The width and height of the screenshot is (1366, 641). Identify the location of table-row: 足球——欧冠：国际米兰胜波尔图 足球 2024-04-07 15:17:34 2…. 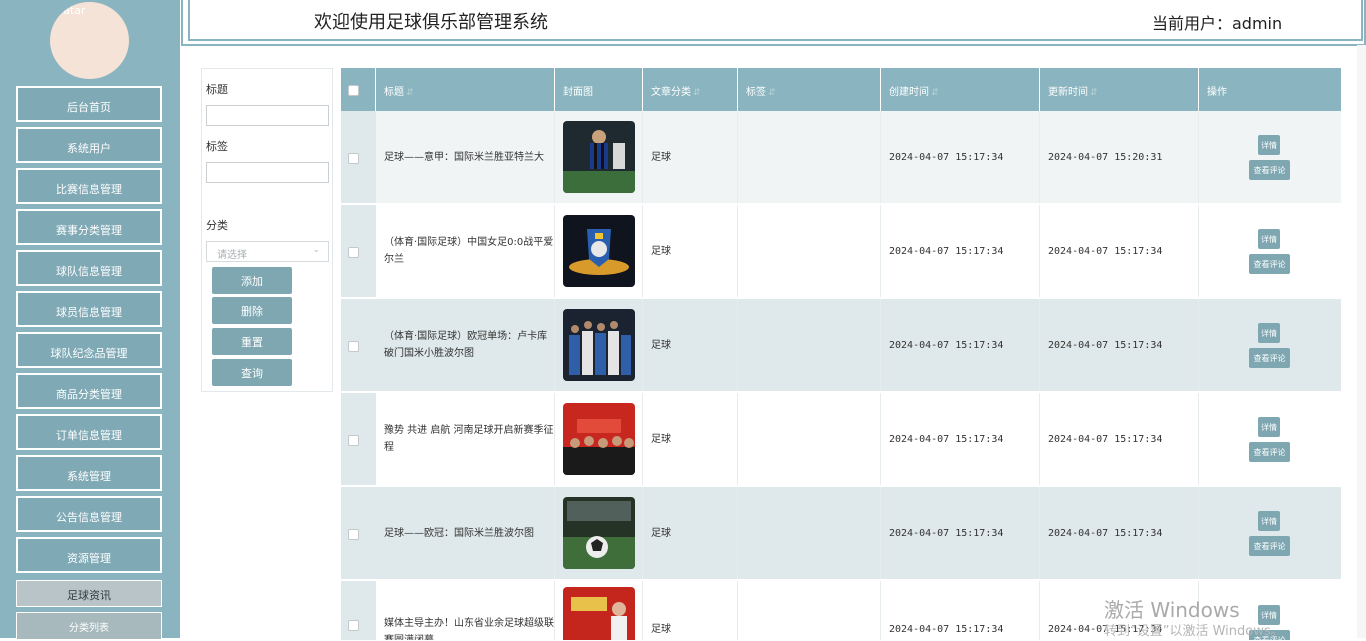
(841, 533).